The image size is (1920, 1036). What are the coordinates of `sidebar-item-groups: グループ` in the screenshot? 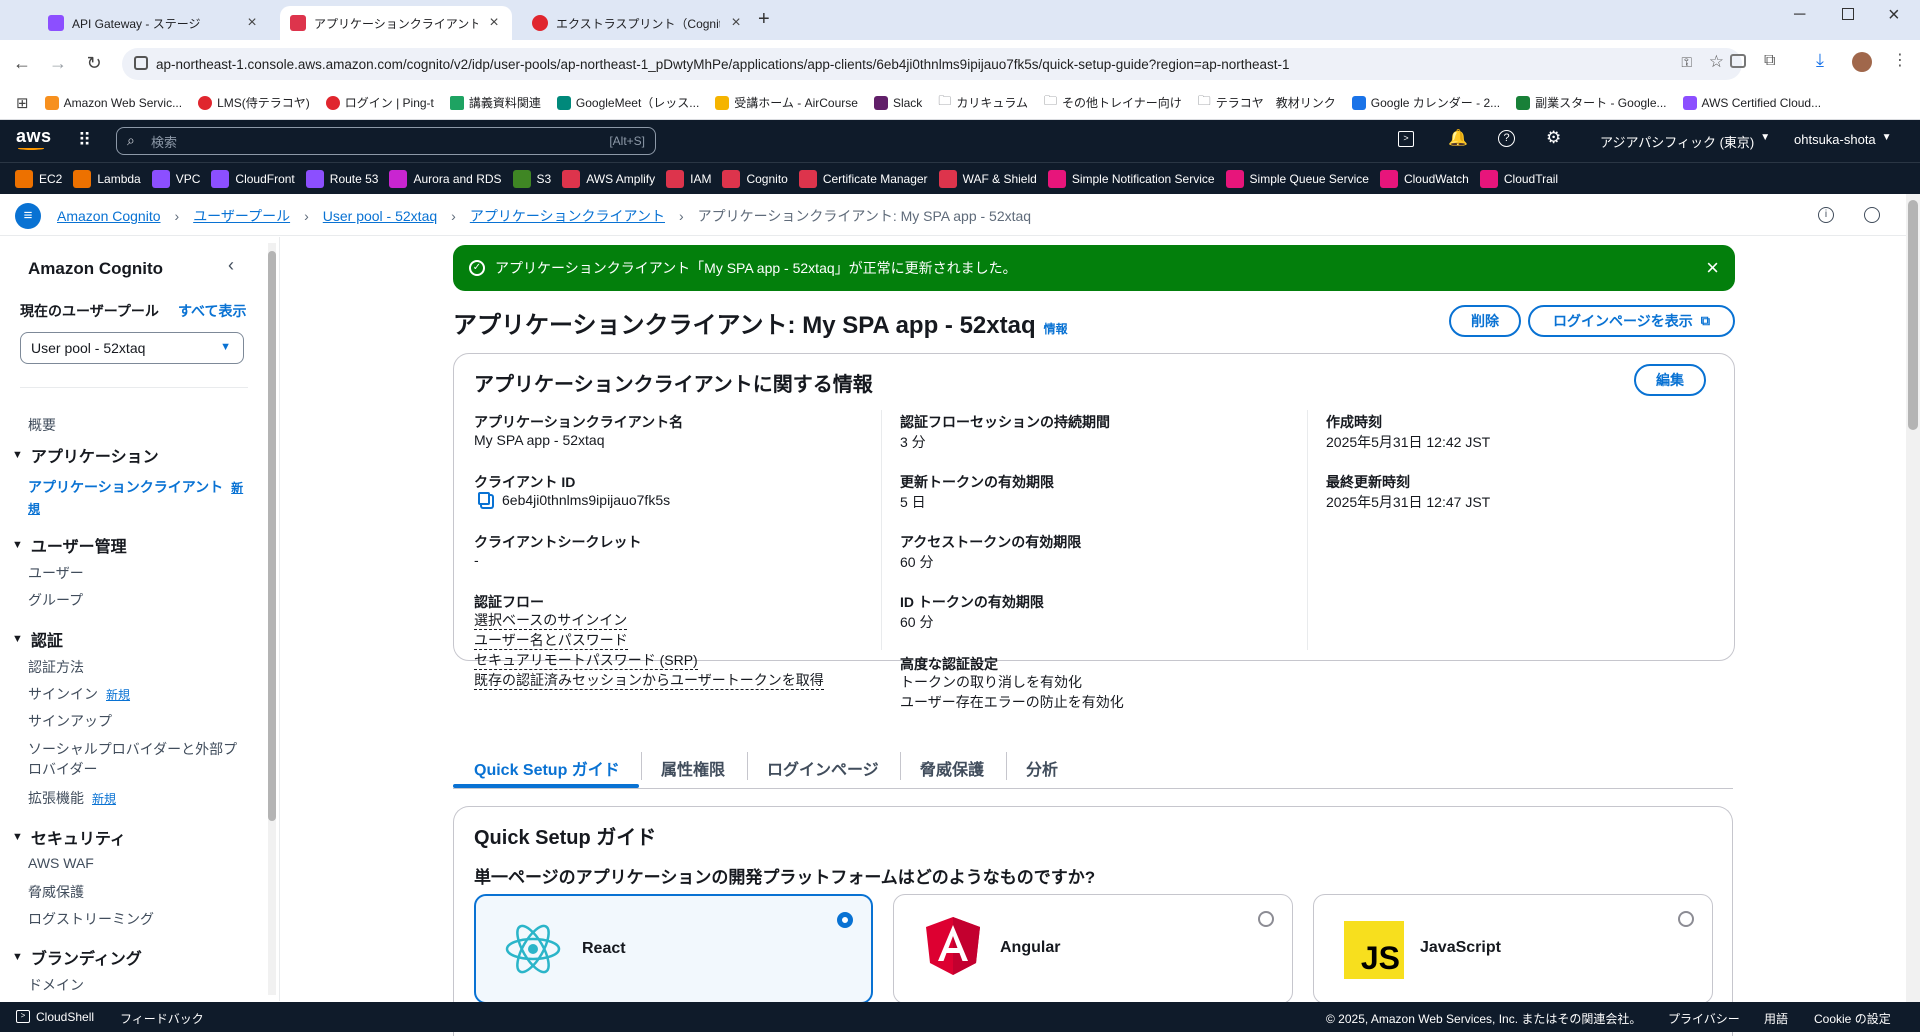 It's located at (55, 600).